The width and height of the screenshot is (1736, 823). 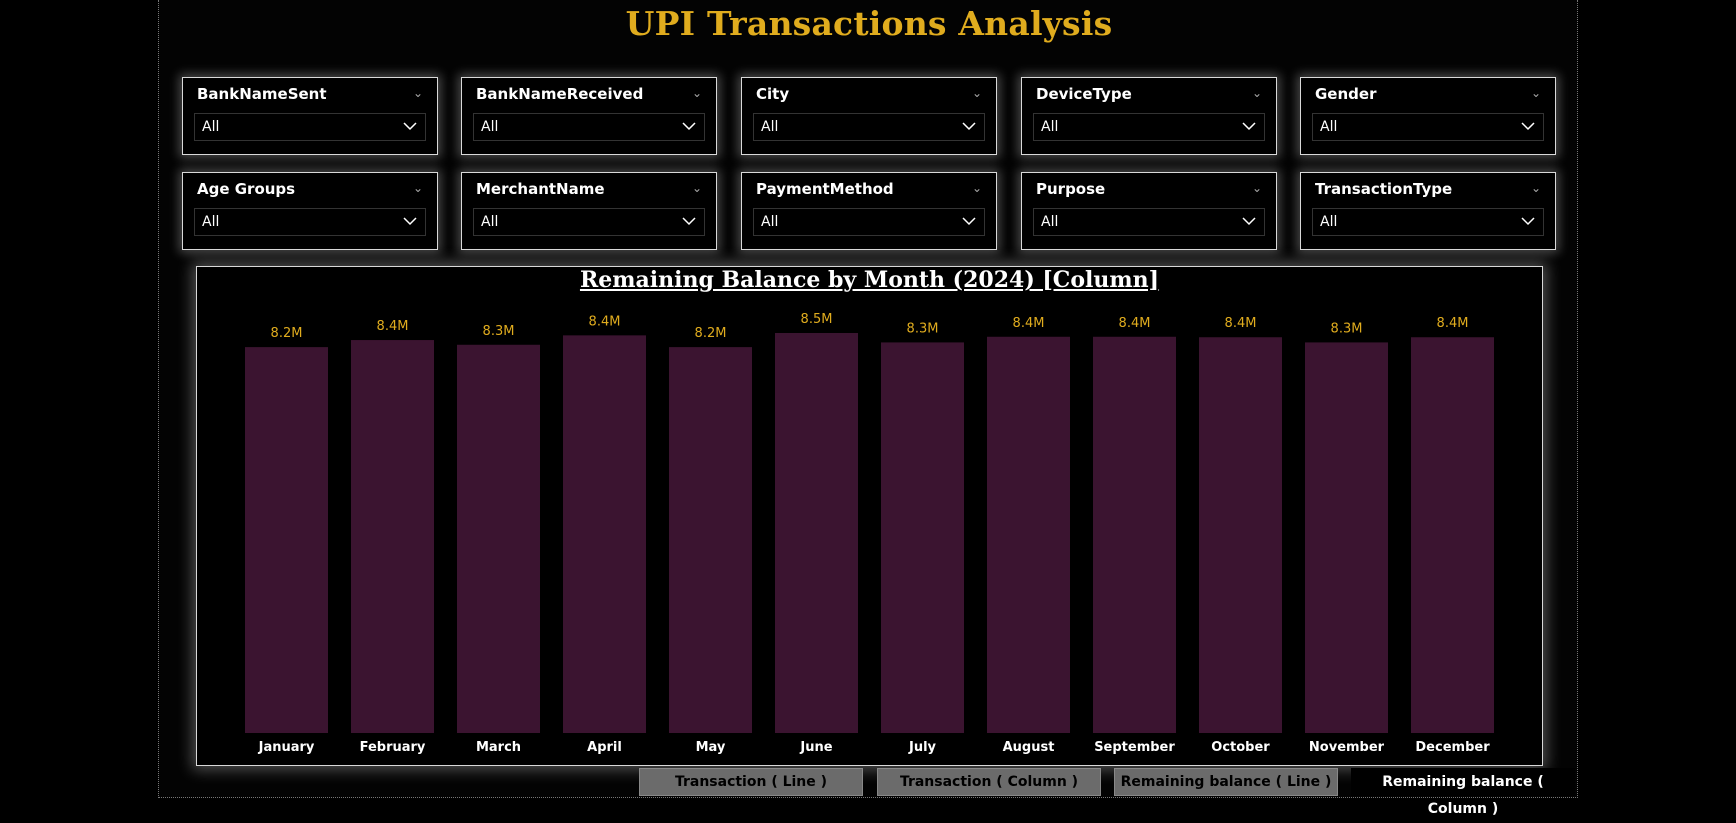 What do you see at coordinates (989, 782) in the screenshot?
I see `nav-button-transaction-column: Transaction ( Column )` at bounding box center [989, 782].